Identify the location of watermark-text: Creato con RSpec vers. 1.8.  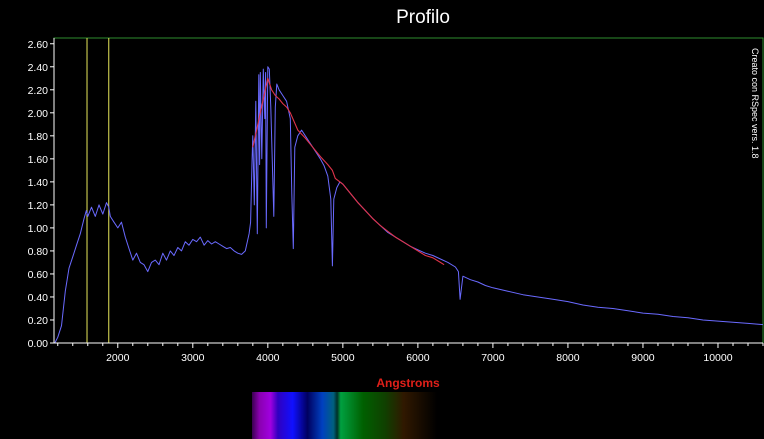
(755, 103).